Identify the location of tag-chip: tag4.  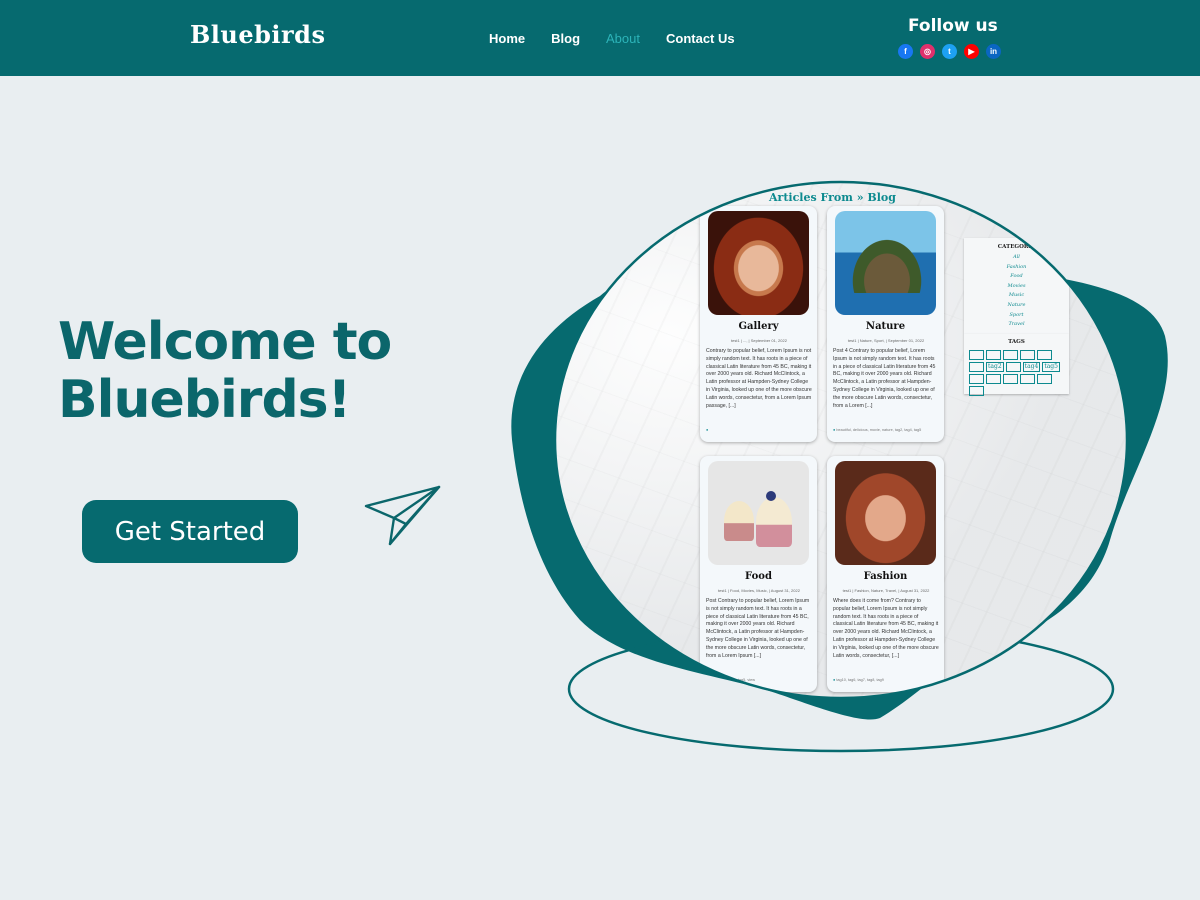
(1031, 367).